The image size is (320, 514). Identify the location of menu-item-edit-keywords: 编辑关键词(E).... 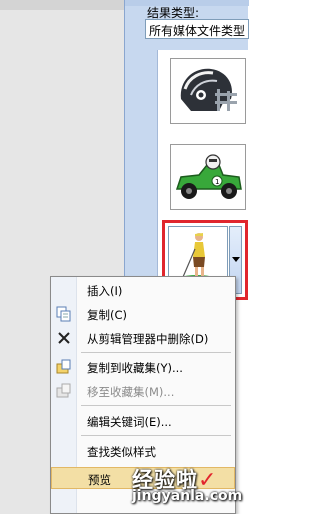
(143, 421).